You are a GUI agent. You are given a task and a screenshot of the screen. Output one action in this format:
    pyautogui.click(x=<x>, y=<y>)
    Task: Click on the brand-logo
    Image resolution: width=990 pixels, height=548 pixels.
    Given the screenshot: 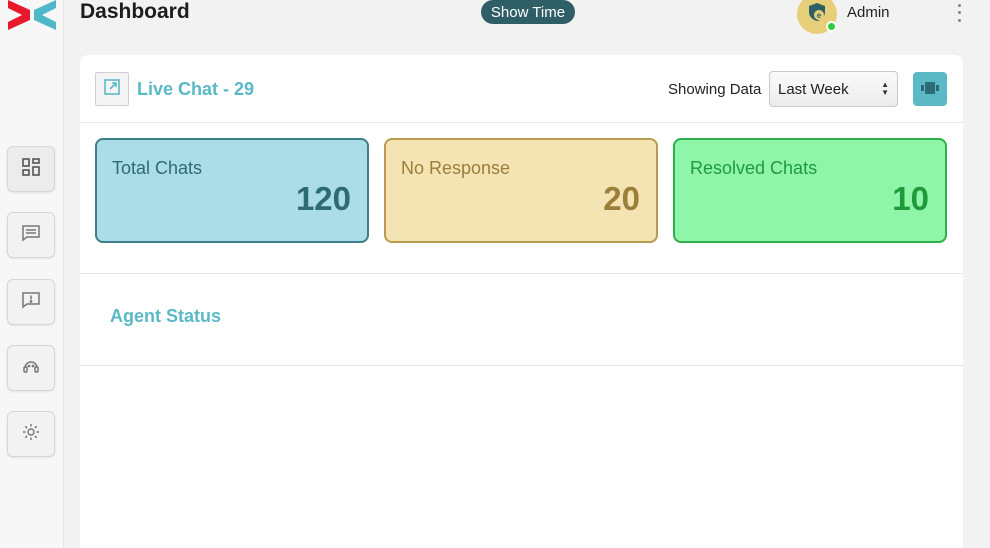 What is the action you would take?
    pyautogui.click(x=33, y=15)
    